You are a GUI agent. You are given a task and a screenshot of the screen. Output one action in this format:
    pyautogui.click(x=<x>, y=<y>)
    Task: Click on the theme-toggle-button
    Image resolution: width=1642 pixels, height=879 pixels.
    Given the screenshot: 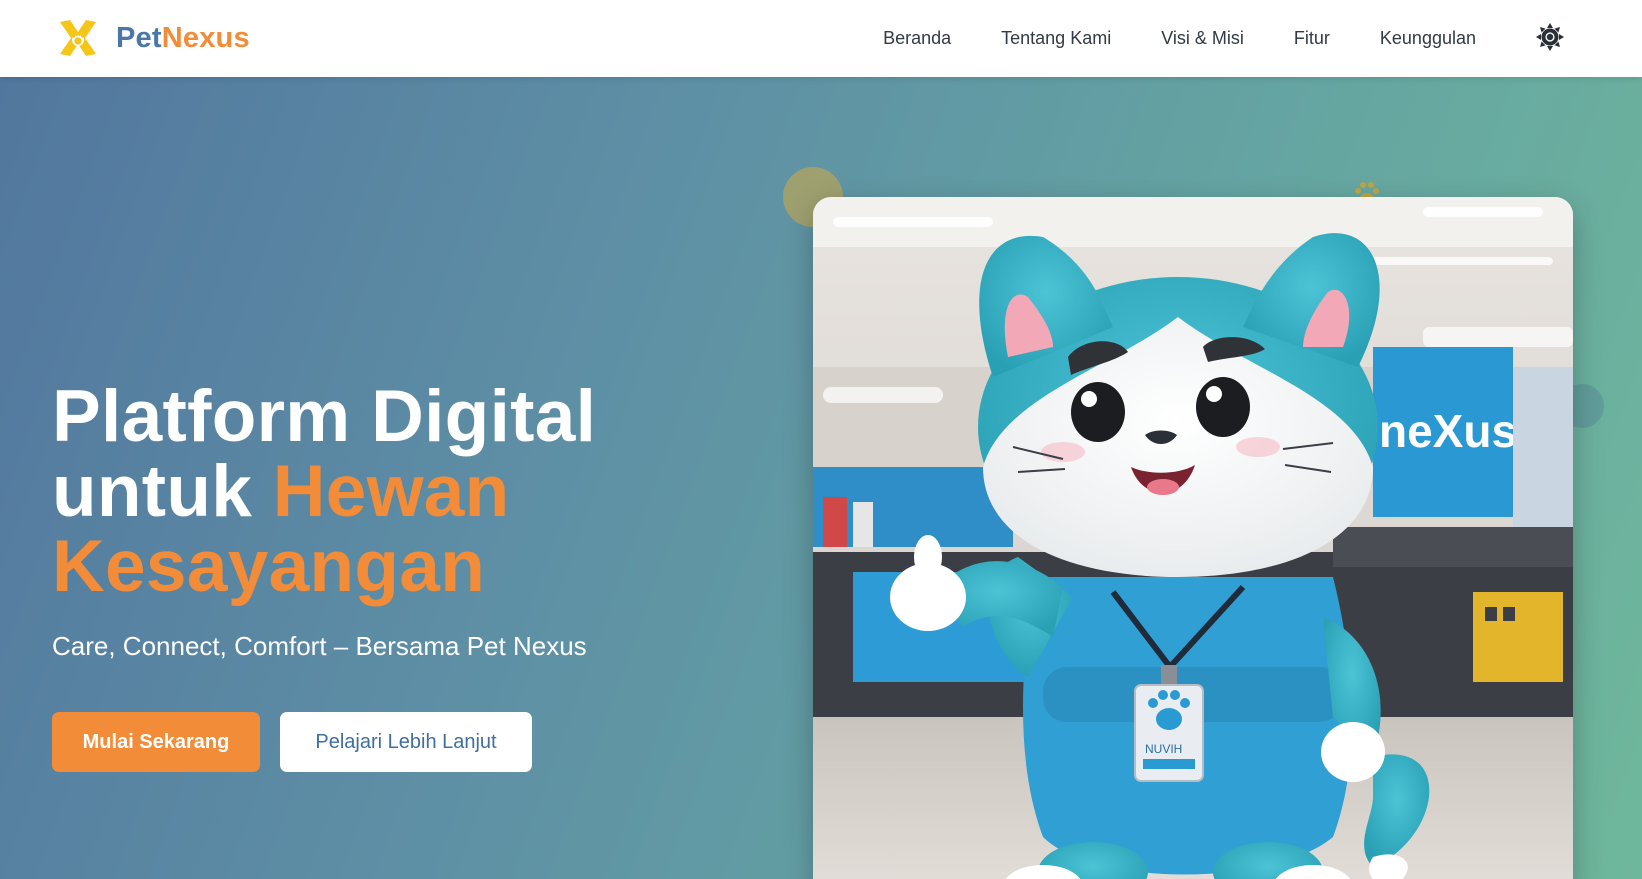 What is the action you would take?
    pyautogui.click(x=1550, y=37)
    